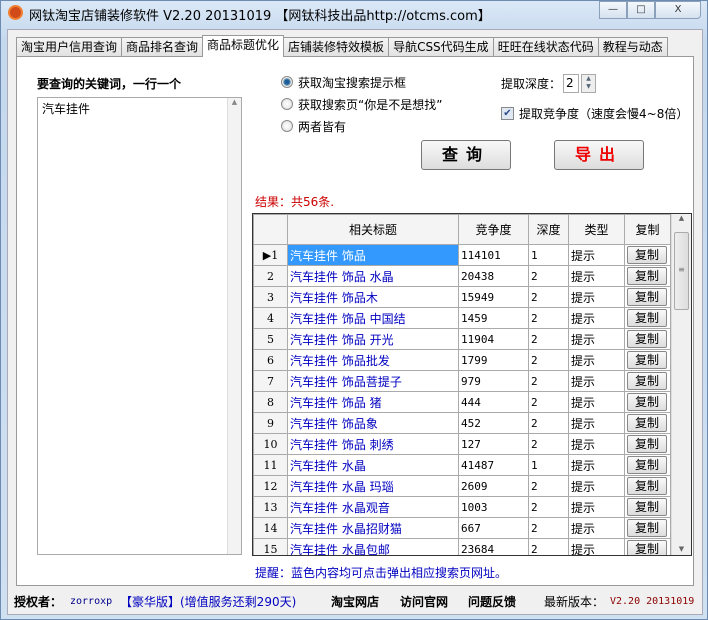  Describe the element at coordinates (424, 602) in the screenshot. I see `link-official-site: 访问官网` at that location.